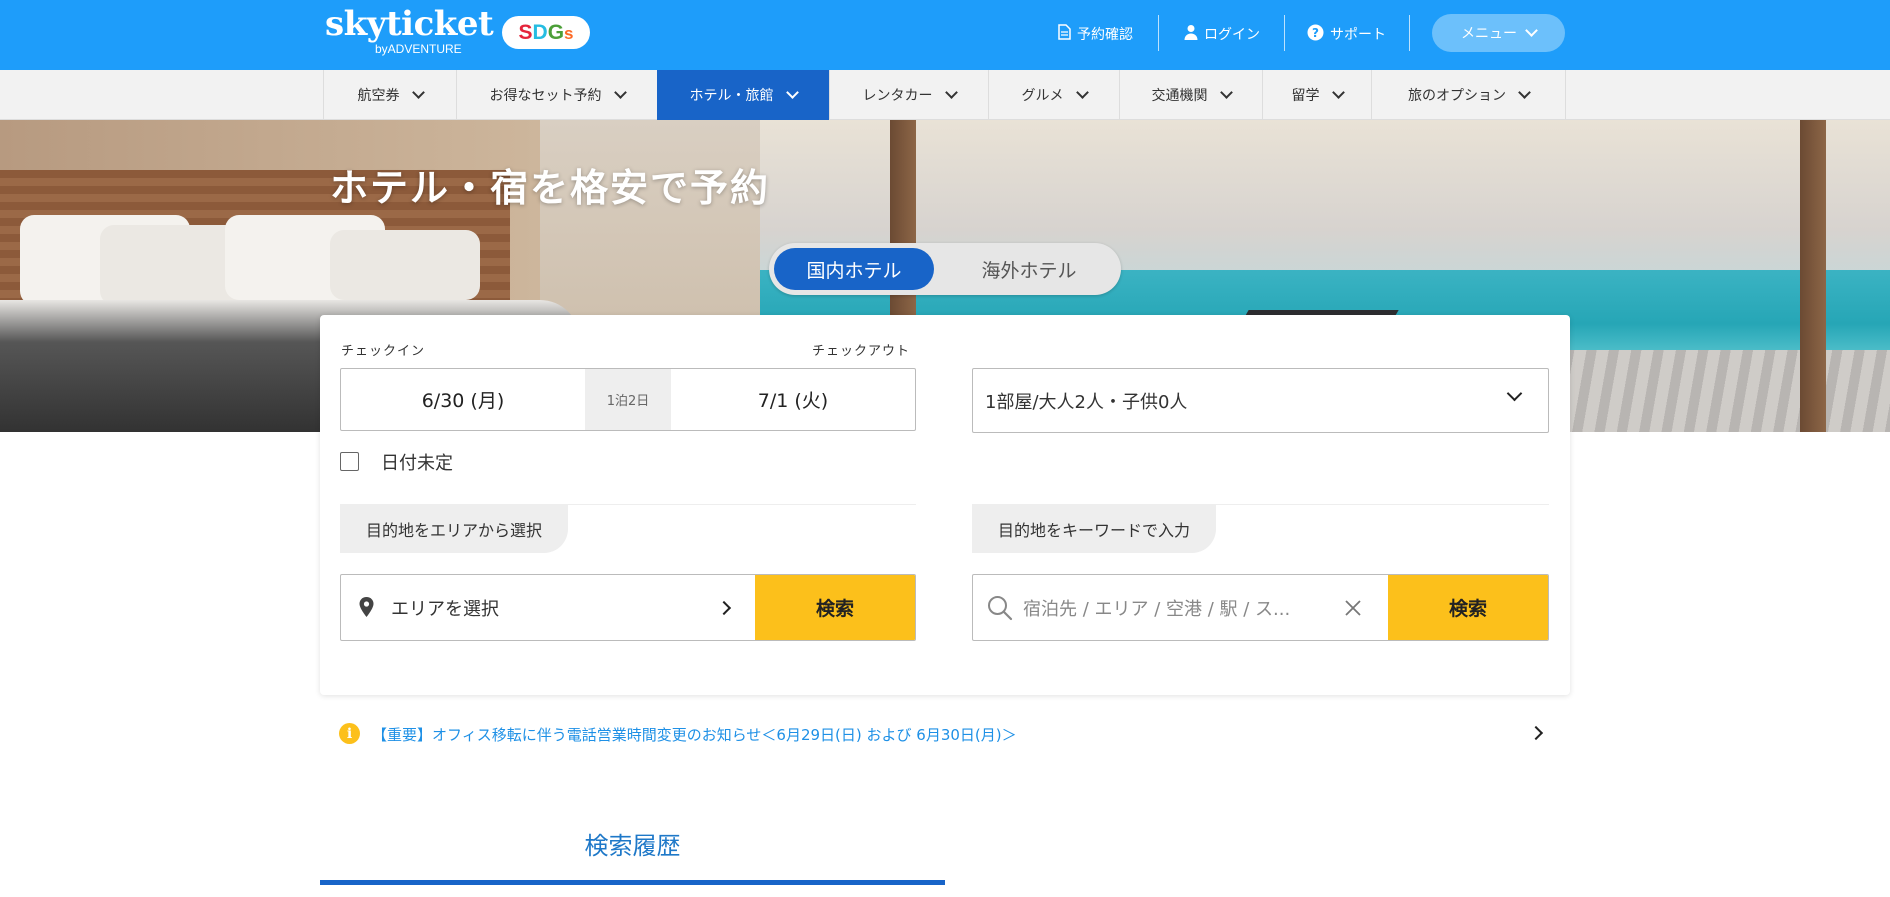  Describe the element at coordinates (454, 529) in the screenshot. I see `tab-area-select: 目的地をエリアから選択` at that location.